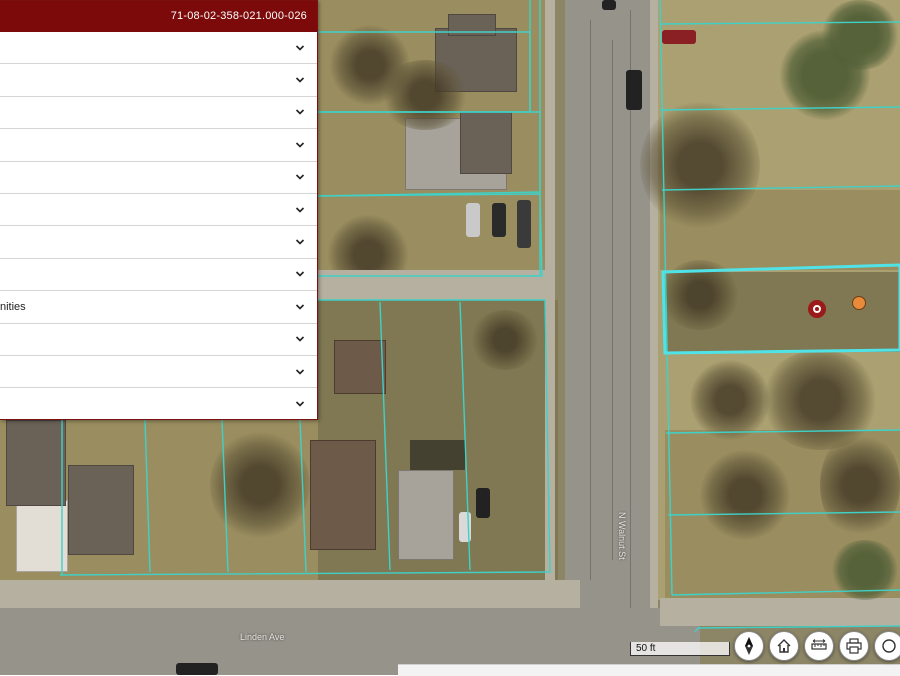 The height and width of the screenshot is (676, 900). I want to click on measure-button, so click(819, 646).